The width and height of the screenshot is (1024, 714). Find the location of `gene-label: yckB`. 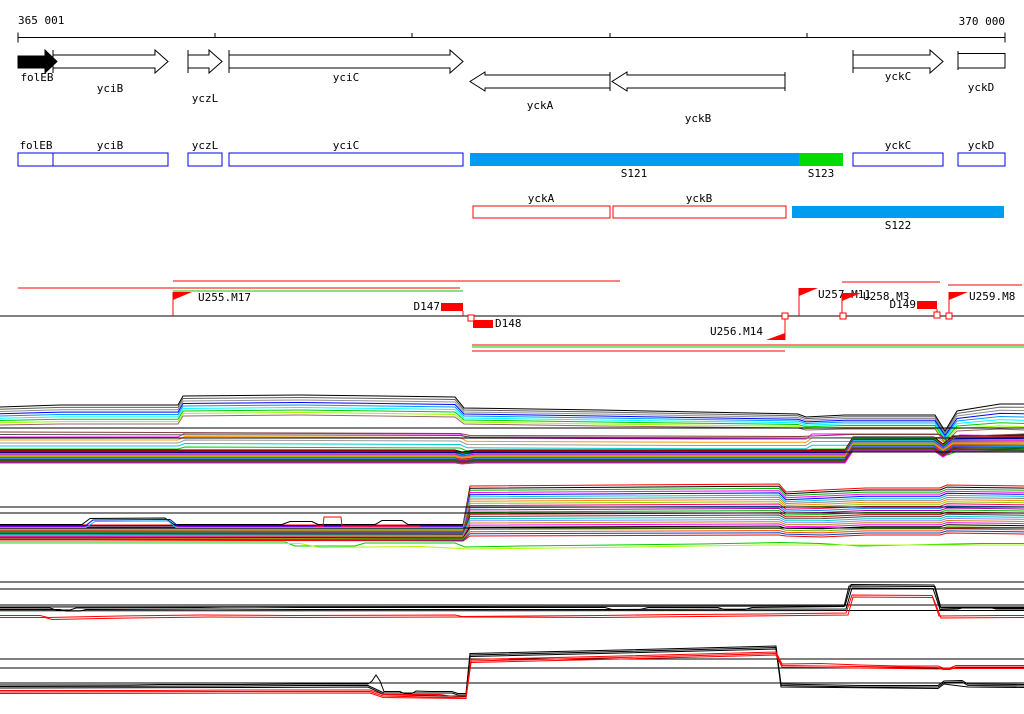

gene-label: yckB is located at coordinates (698, 118).